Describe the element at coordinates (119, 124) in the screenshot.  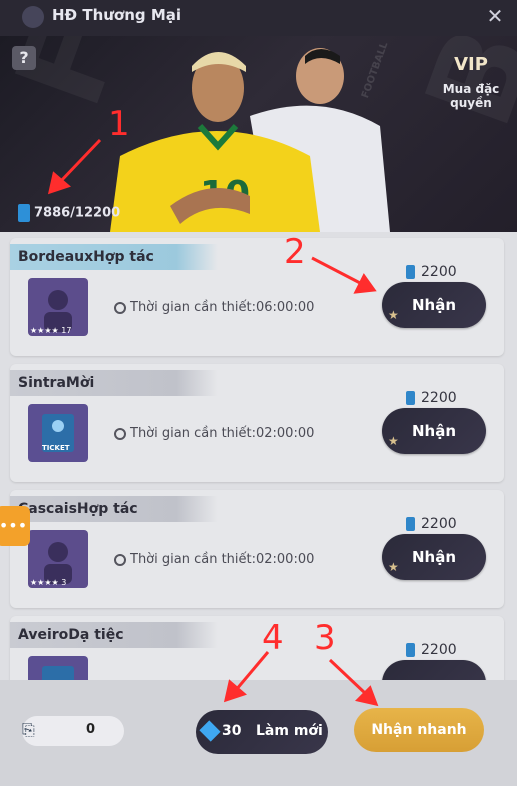
I see `annotation-label: 1` at that location.